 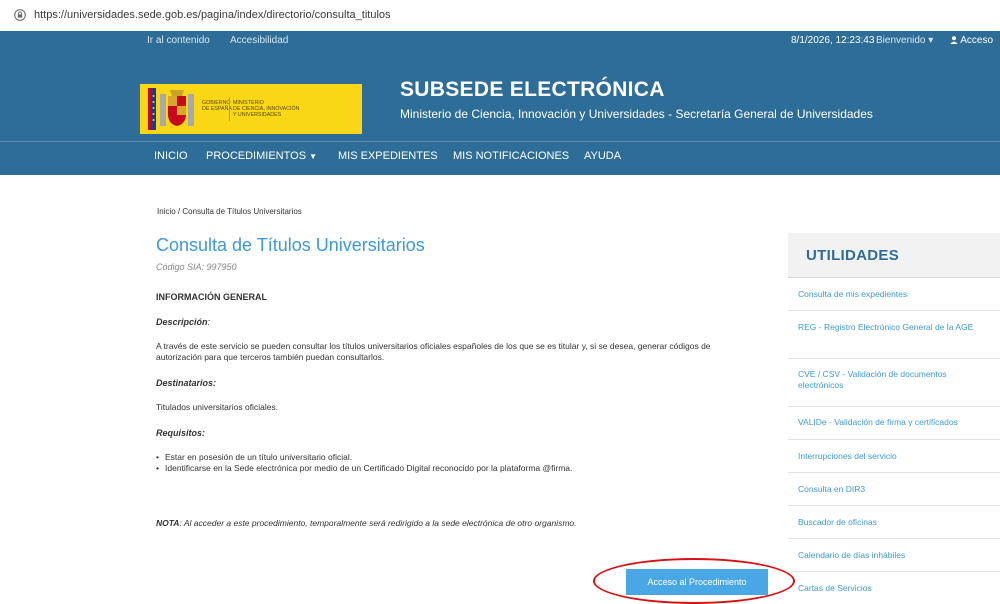 I want to click on nav-procedimientos-label: PROCEDIMIENTOS, so click(x=256, y=156).